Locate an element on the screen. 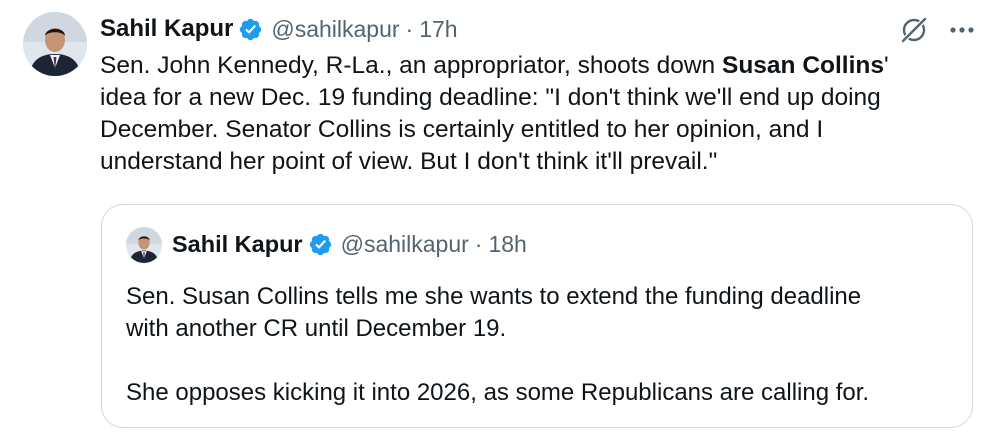 The image size is (1000, 441). tweet-header: Sahil Kapur @sahilkapur · 17h is located at coordinates (279, 29).